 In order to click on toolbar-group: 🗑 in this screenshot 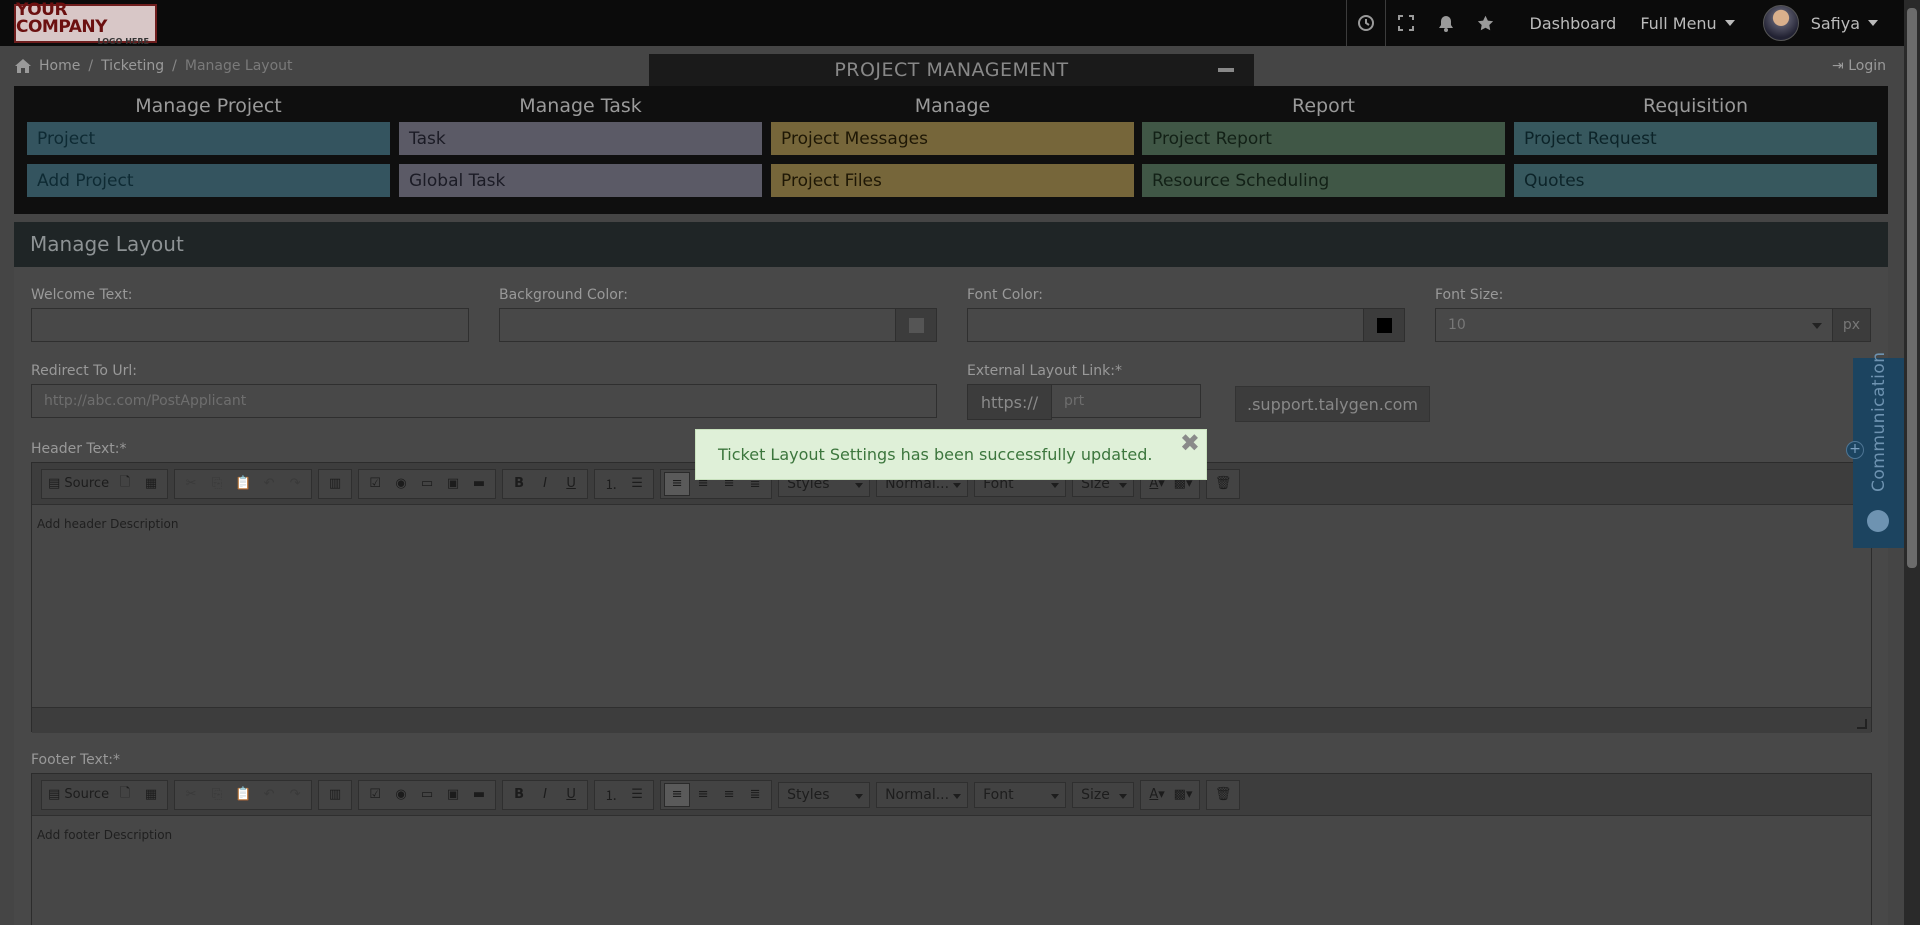, I will do `click(1223, 483)`.